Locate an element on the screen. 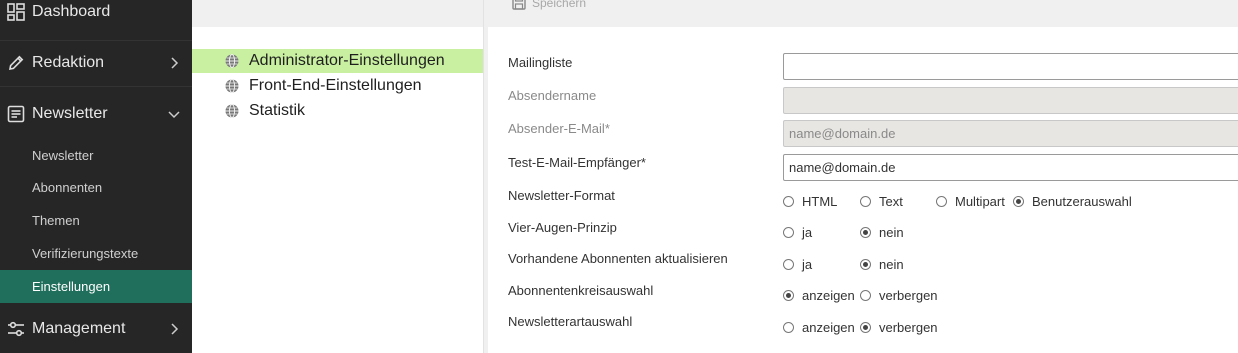 This screenshot has width=1238, height=353. save-button-label: Speichern is located at coordinates (559, 5).